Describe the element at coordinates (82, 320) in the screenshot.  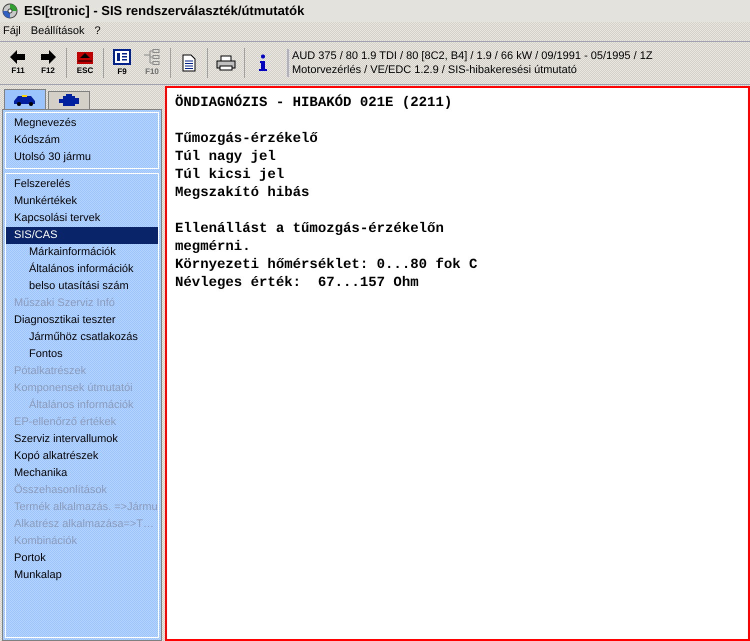
I see `sidebar-item: Diagnosztikai teszter` at that location.